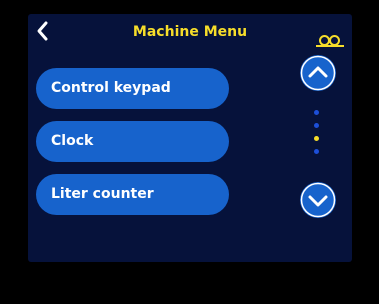 The width and height of the screenshot is (379, 304). I want to click on menu-item-liter-counter: Liter counter, so click(132, 194).